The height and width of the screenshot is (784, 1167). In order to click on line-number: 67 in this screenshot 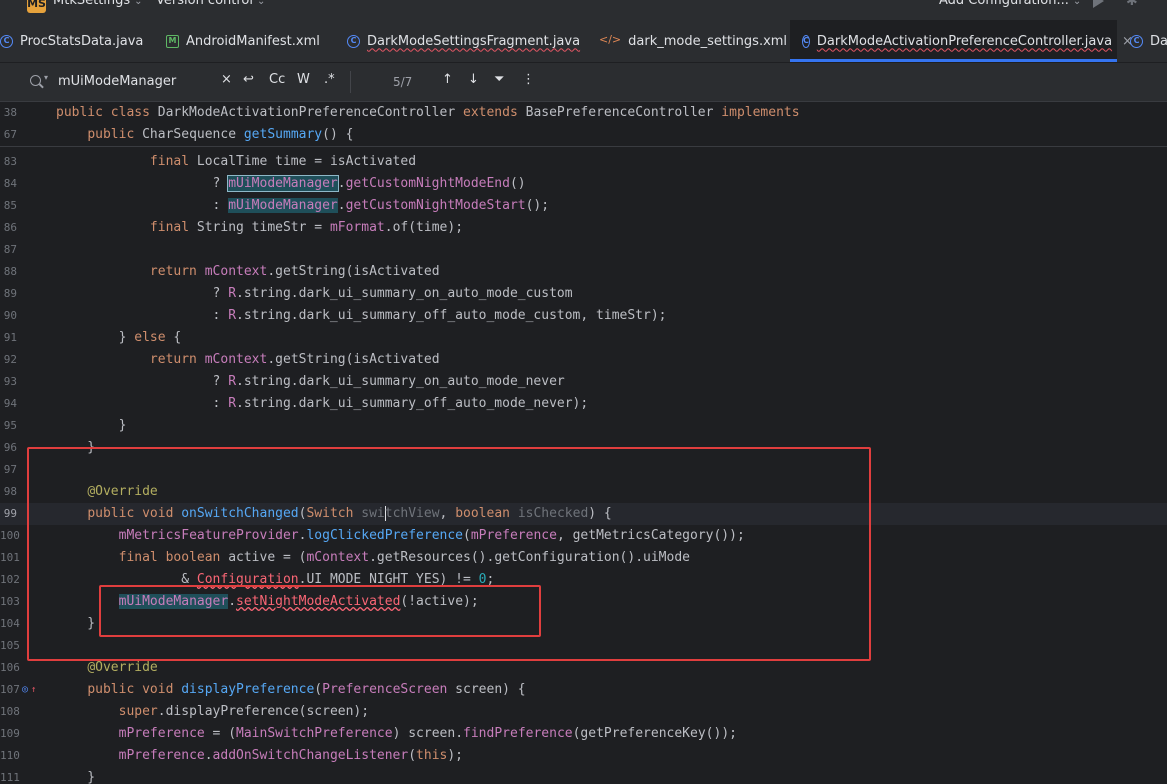, I will do `click(10, 134)`.